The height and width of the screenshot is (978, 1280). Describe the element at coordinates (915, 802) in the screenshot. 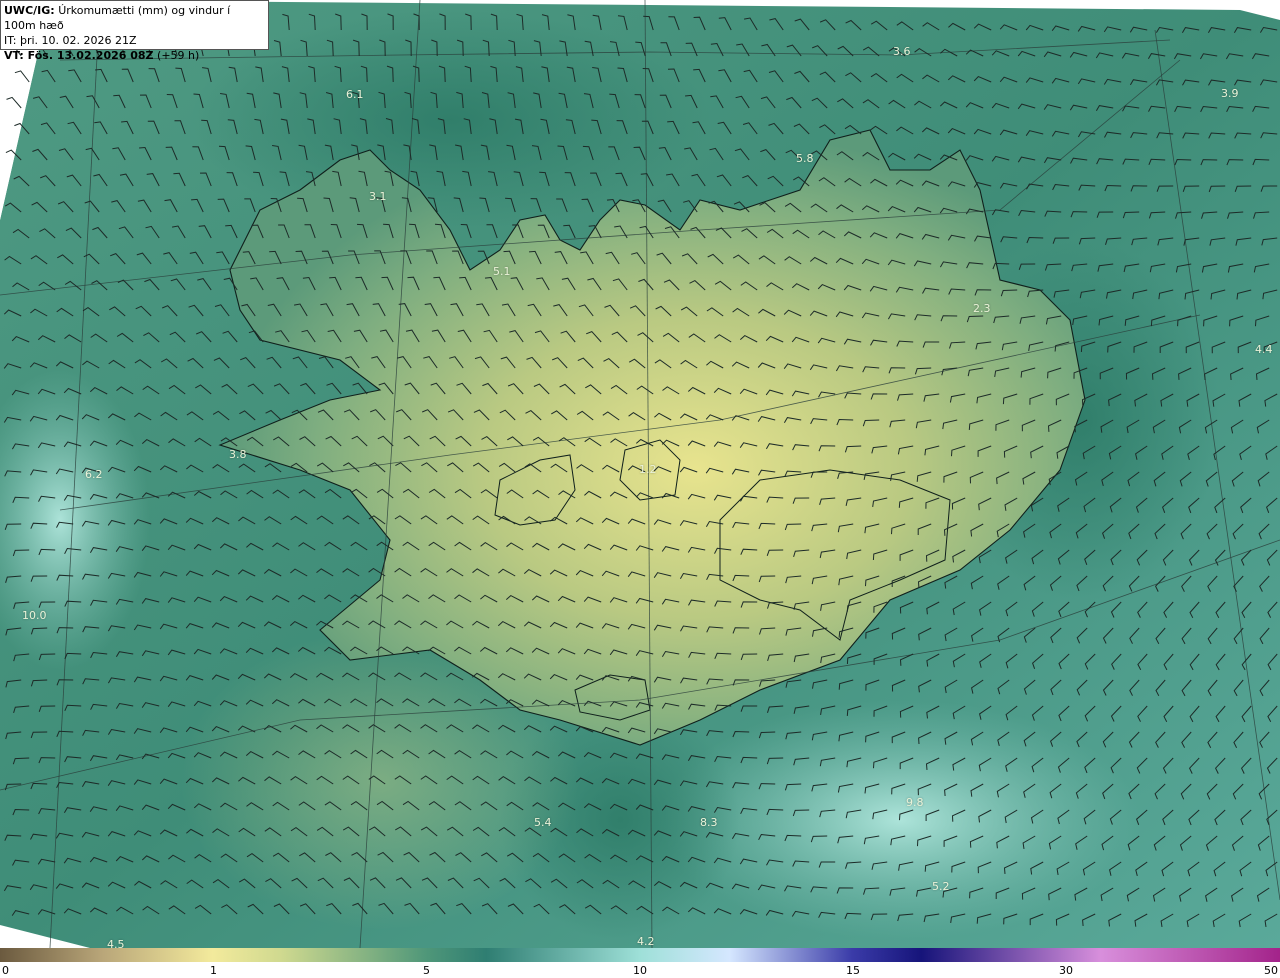

I see `value-label: 9.8` at that location.